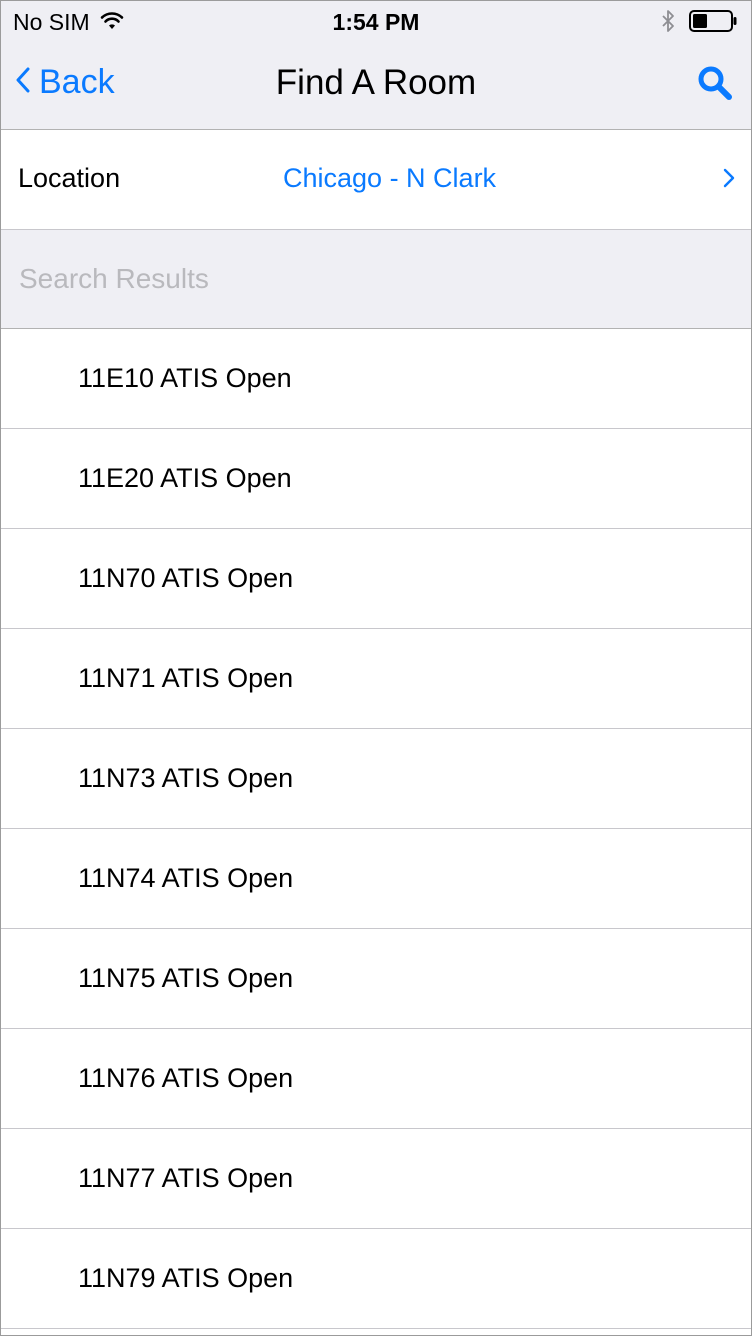 This screenshot has width=752, height=1336. I want to click on list-item: 11N77 ATIS Open, so click(376, 1179).